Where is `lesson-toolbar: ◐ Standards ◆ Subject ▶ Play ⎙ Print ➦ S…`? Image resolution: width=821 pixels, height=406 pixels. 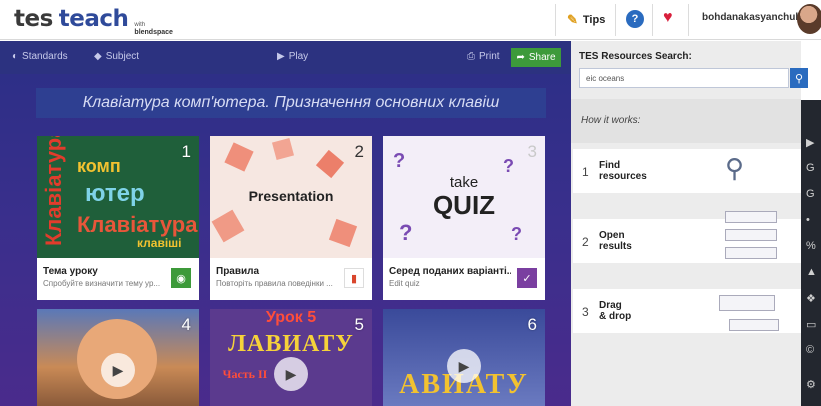 lesson-toolbar: ◐ Standards ◆ Subject ▶ Play ⎙ Print ➦ S… is located at coordinates (285, 57).